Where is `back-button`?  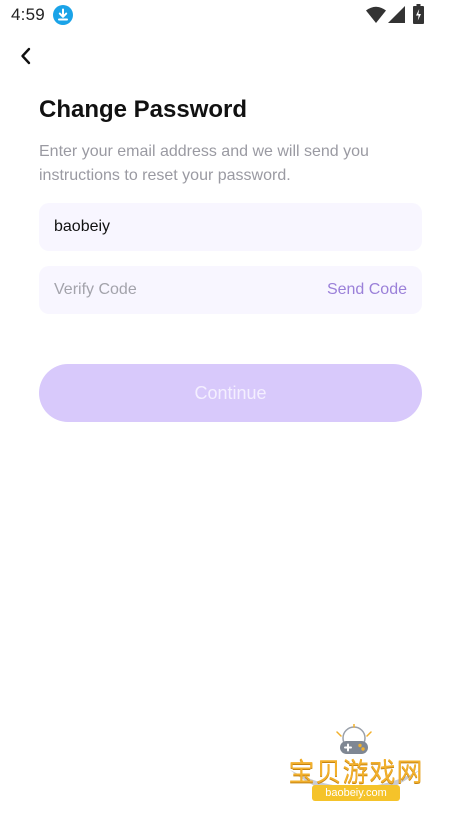 back-button is located at coordinates (26, 56).